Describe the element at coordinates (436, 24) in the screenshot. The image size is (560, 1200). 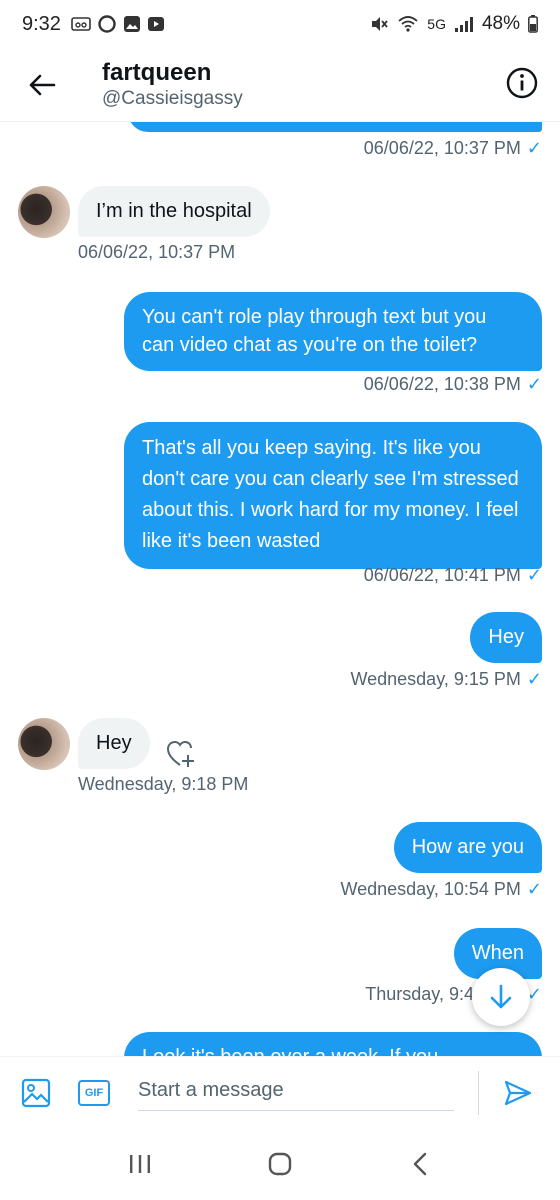
I see `network-label: 5G` at that location.